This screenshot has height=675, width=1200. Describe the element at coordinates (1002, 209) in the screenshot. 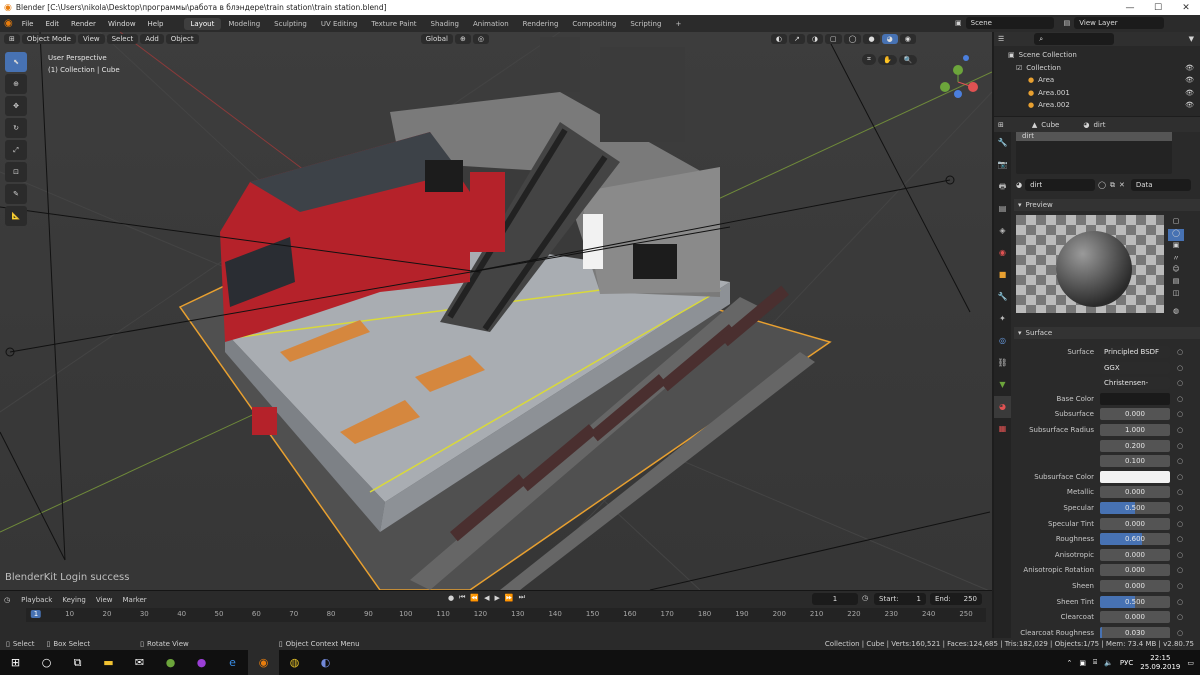

I see `view-layer-tab-icon: ▤` at that location.